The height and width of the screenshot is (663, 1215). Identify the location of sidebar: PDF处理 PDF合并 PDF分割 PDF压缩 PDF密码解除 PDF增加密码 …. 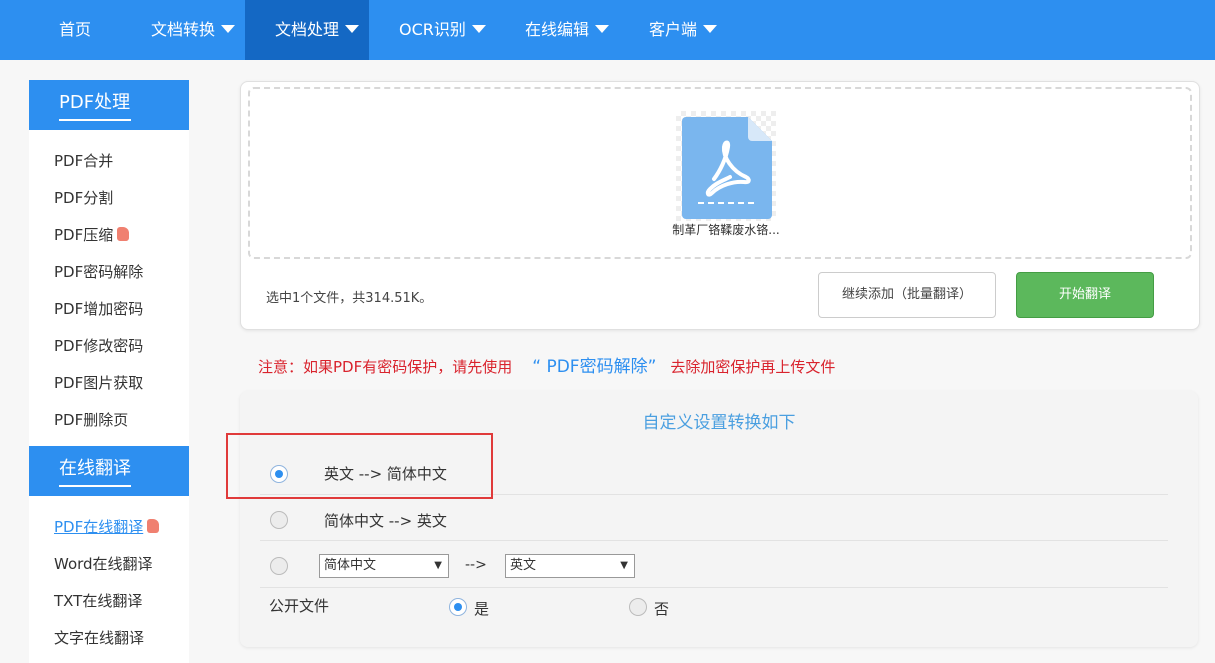
(109, 371).